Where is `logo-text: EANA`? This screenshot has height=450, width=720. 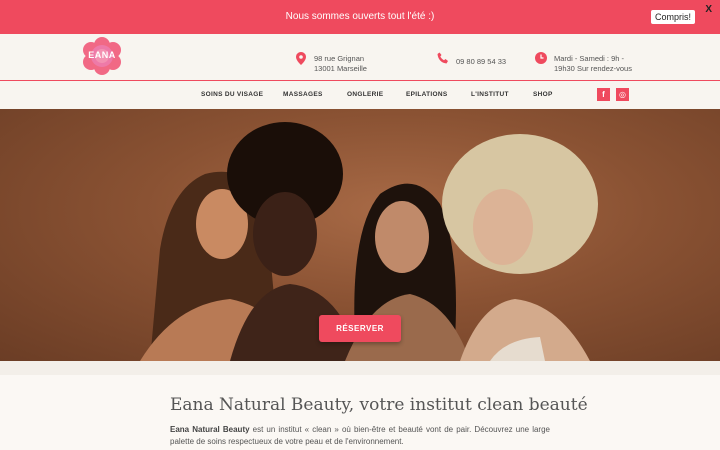 logo-text: EANA is located at coordinates (102, 55).